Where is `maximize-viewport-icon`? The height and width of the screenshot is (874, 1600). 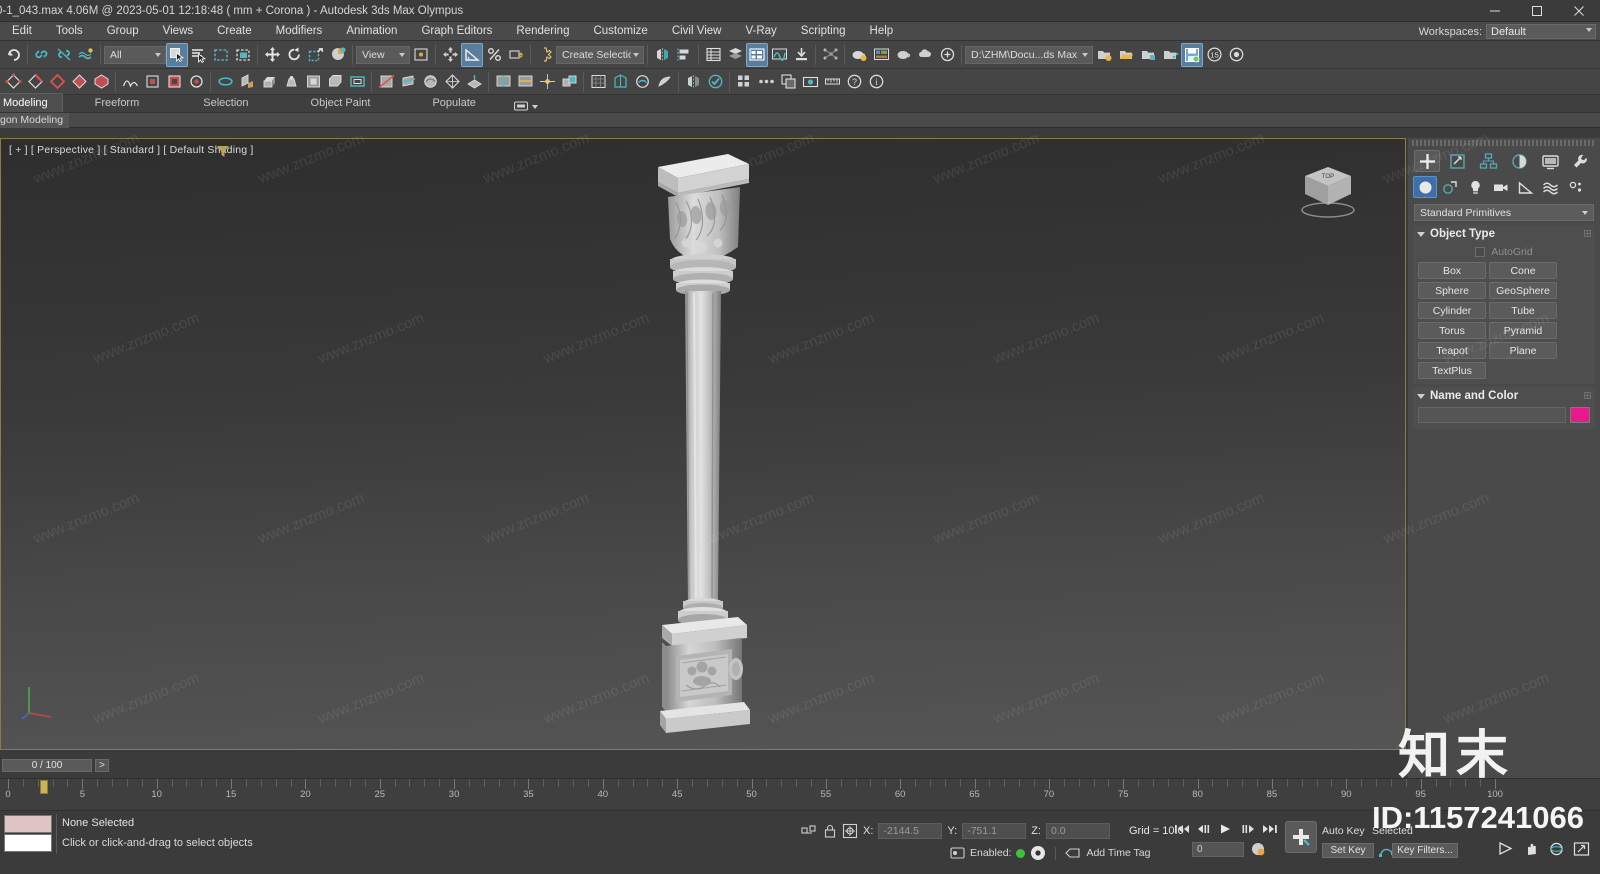
maximize-viewport-icon is located at coordinates (1581, 849).